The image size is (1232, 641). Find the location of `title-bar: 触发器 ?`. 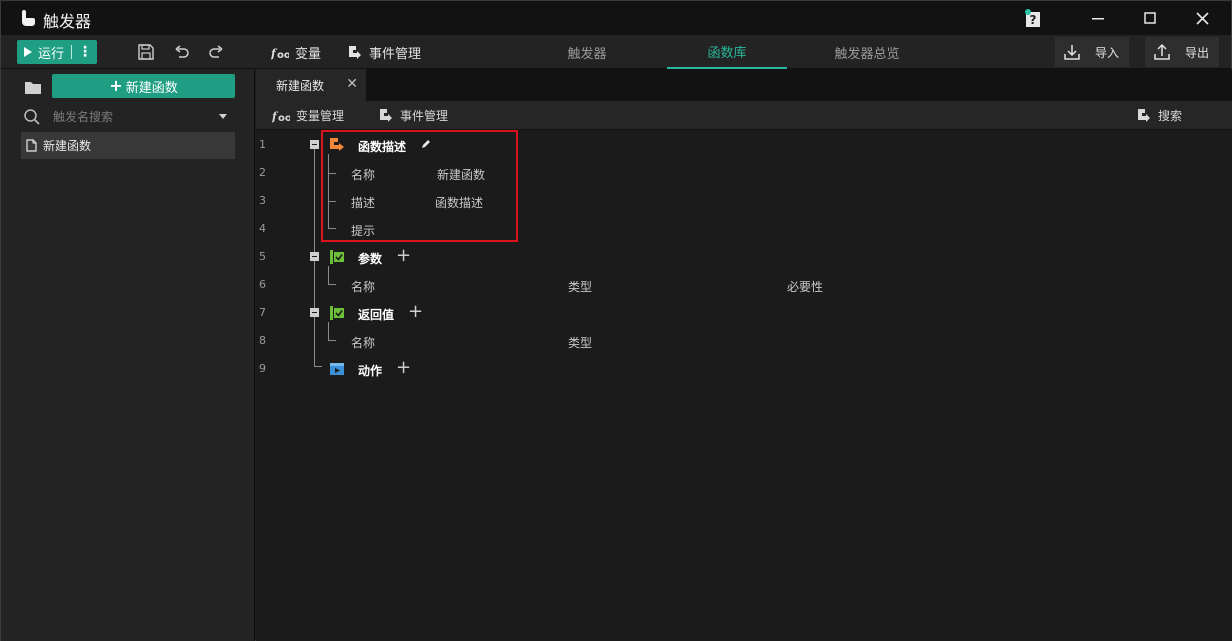

title-bar: 触发器 ? is located at coordinates (616, 18).